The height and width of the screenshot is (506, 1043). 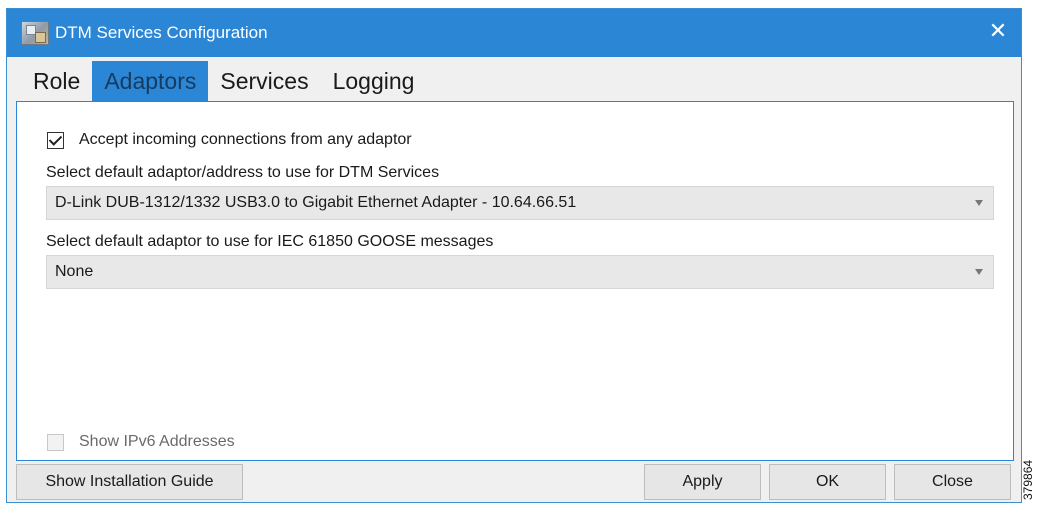 I want to click on app-icon, so click(x=35, y=33).